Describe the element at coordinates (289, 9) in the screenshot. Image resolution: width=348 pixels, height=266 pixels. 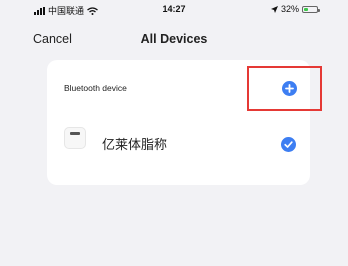
I see `battery-percent: 32%` at that location.